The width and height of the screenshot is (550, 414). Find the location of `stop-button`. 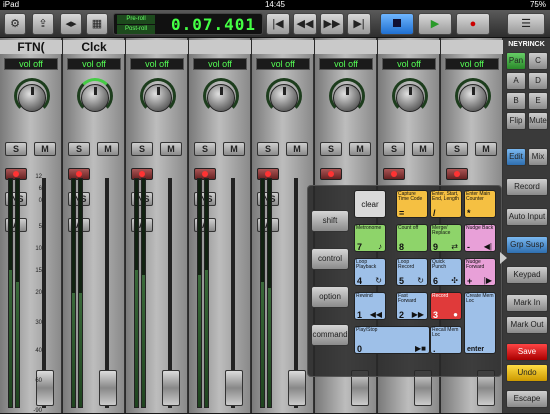

stop-button is located at coordinates (397, 24).